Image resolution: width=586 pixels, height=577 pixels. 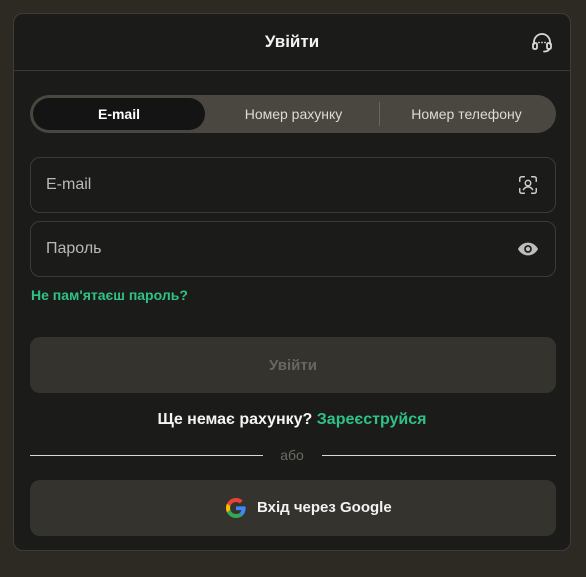 I want to click on signup-prompt: Ще немає рахунку? Зареєструйся, so click(x=292, y=420).